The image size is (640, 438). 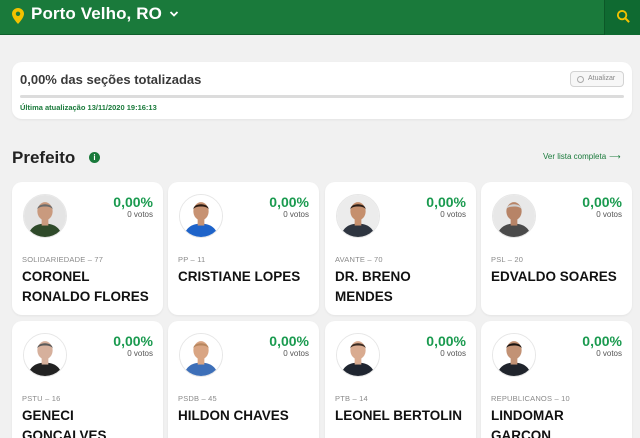 What do you see at coordinates (85, 286) in the screenshot?
I see `candidate-name: CORONEL RONALDO FLORES` at bounding box center [85, 286].